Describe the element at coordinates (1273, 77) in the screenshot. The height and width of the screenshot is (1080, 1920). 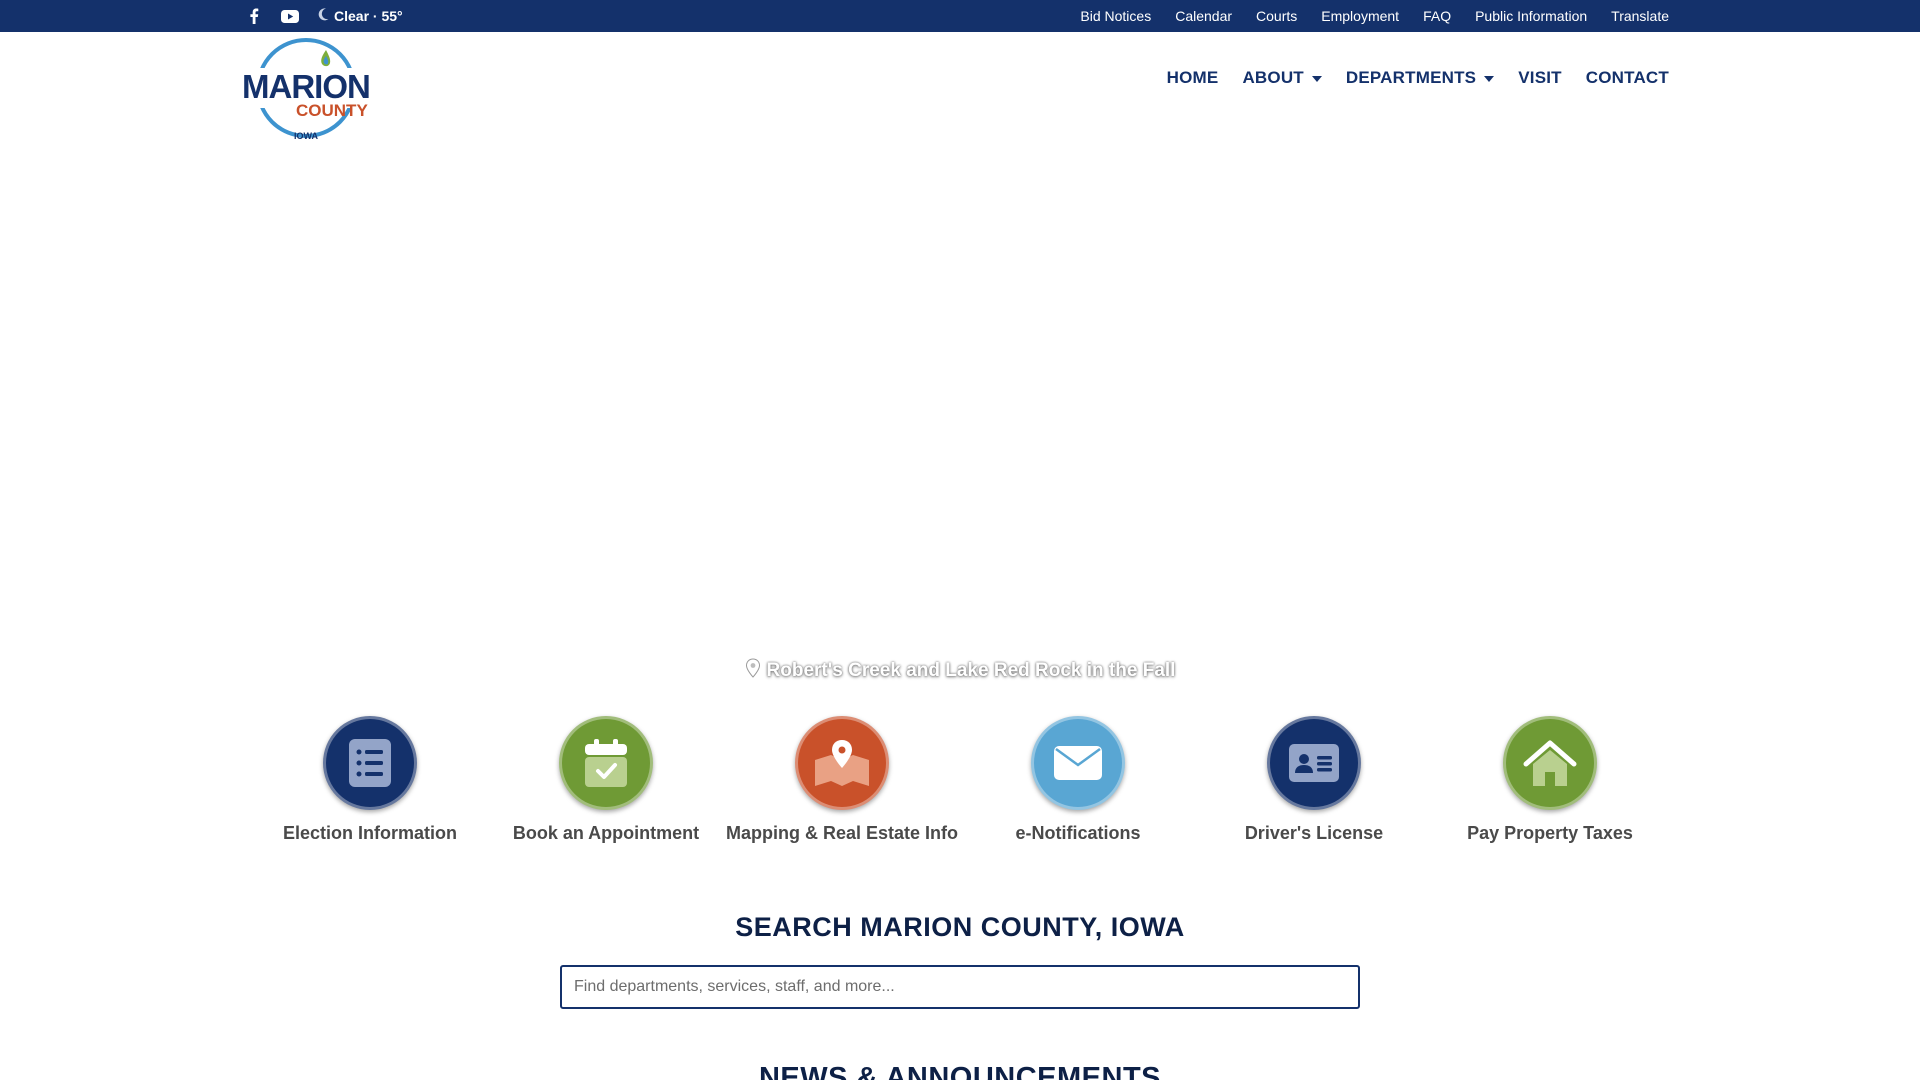
I see `nav-about-label: ABOUT` at that location.